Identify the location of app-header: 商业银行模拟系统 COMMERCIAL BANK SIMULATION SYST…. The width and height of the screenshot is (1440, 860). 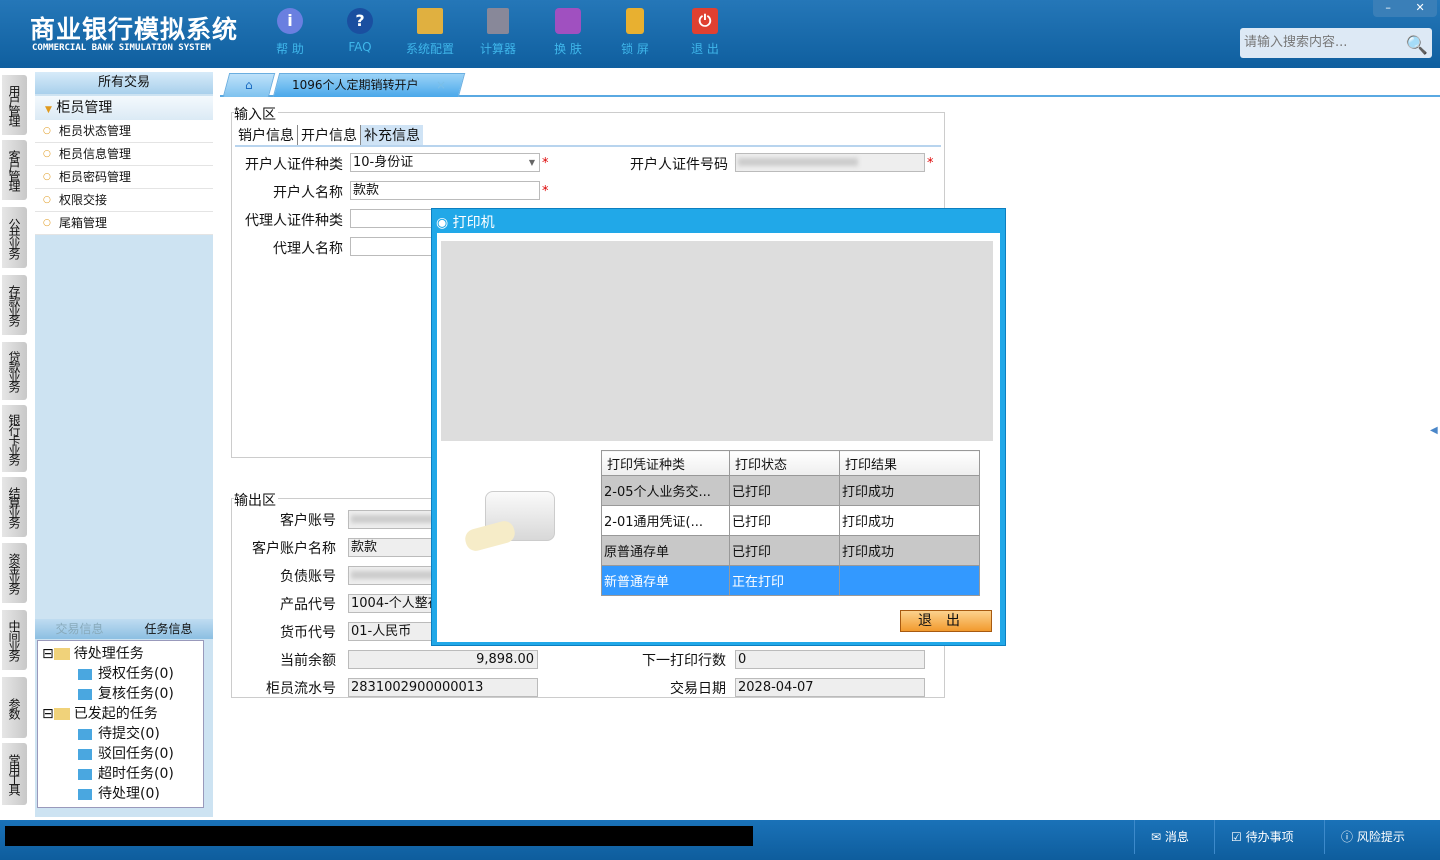
(720, 34).